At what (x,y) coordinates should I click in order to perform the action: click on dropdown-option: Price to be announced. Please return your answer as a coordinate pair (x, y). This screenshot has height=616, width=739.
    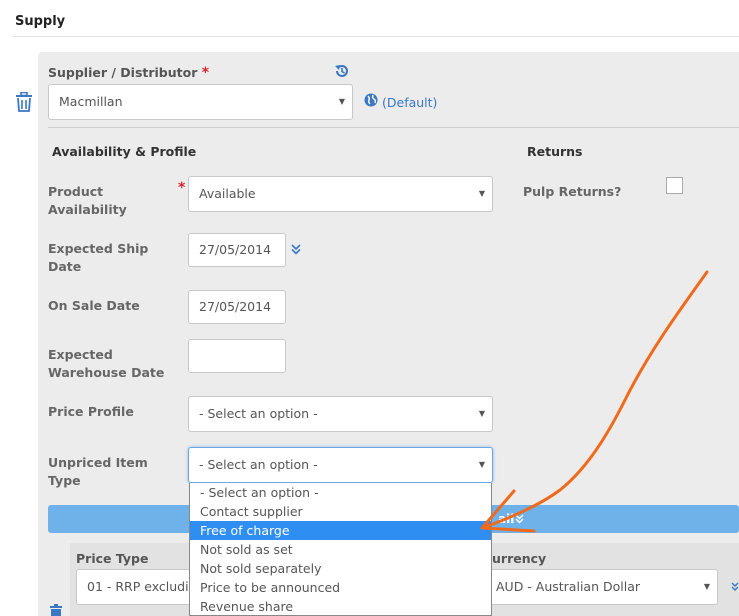
    Looking at the image, I should click on (340, 587).